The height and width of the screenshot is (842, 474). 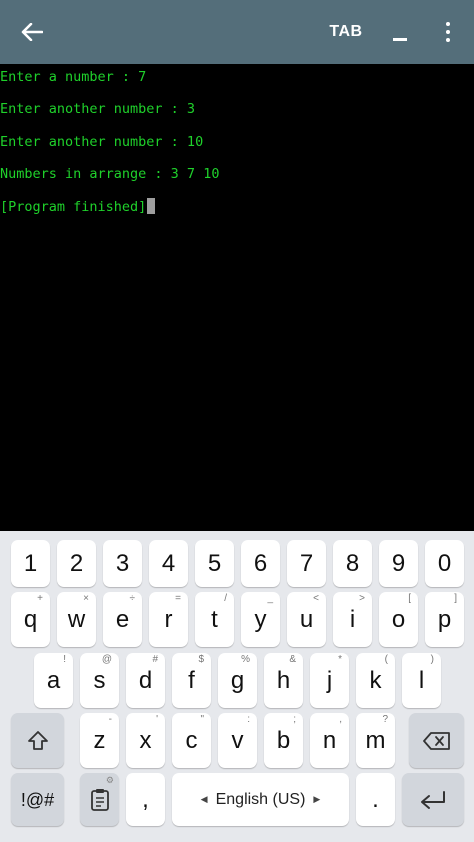 I want to click on key-4: 4, so click(x=168, y=563).